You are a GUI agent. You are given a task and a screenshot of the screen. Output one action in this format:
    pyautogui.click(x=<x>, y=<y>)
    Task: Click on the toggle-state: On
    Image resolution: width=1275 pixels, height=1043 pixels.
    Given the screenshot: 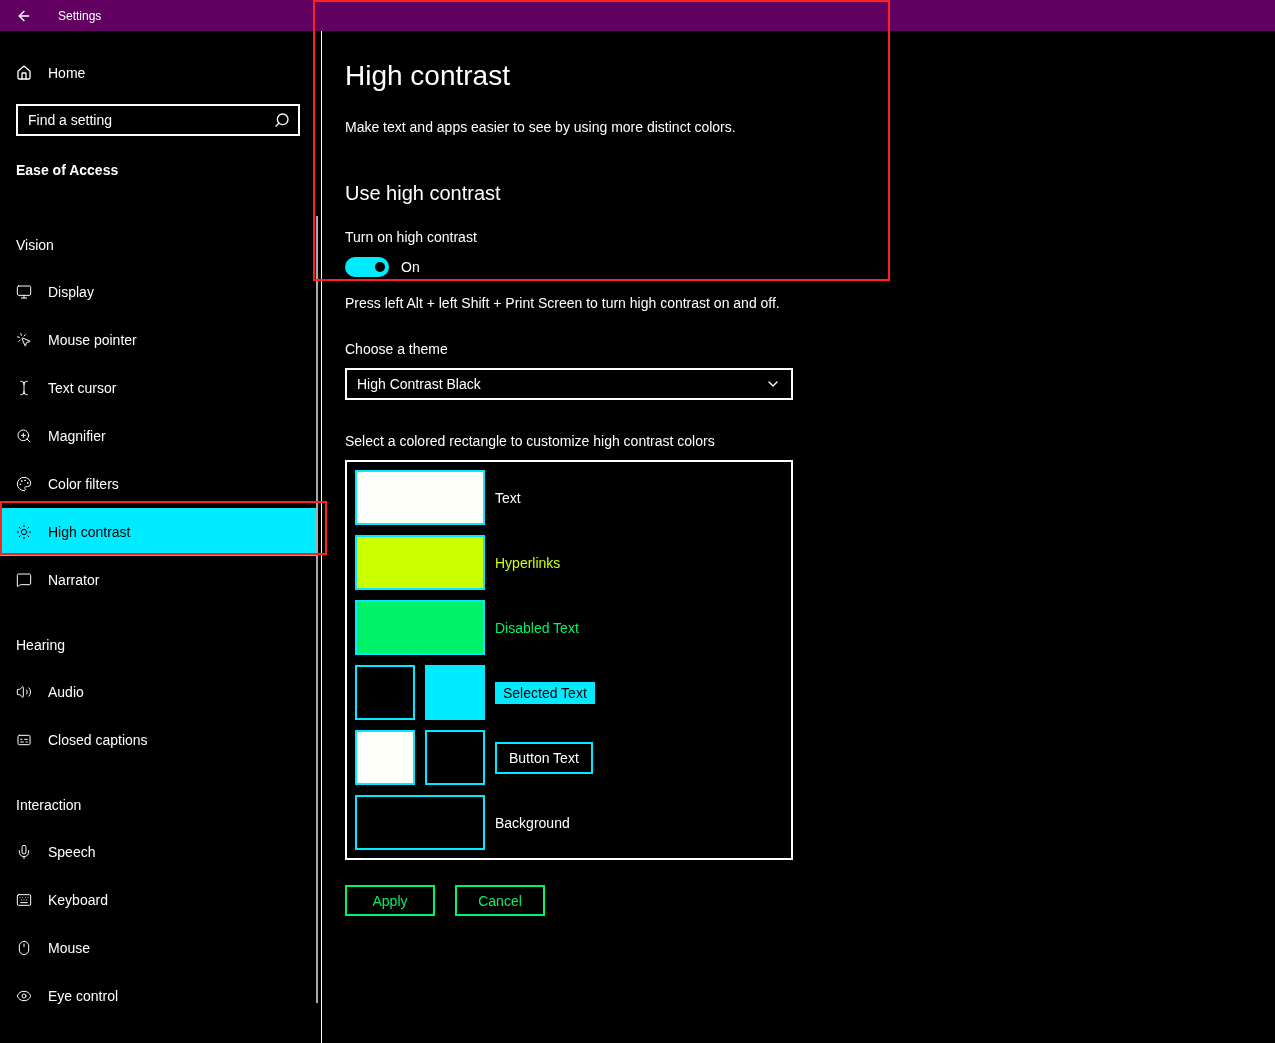 What is the action you would take?
    pyautogui.click(x=410, y=267)
    